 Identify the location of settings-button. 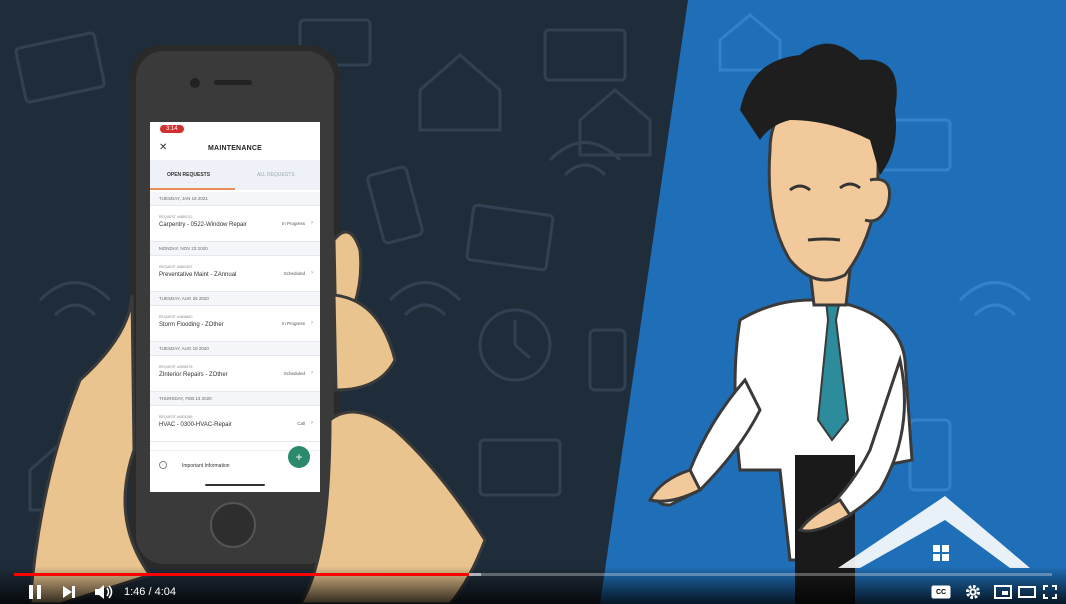
(973, 592).